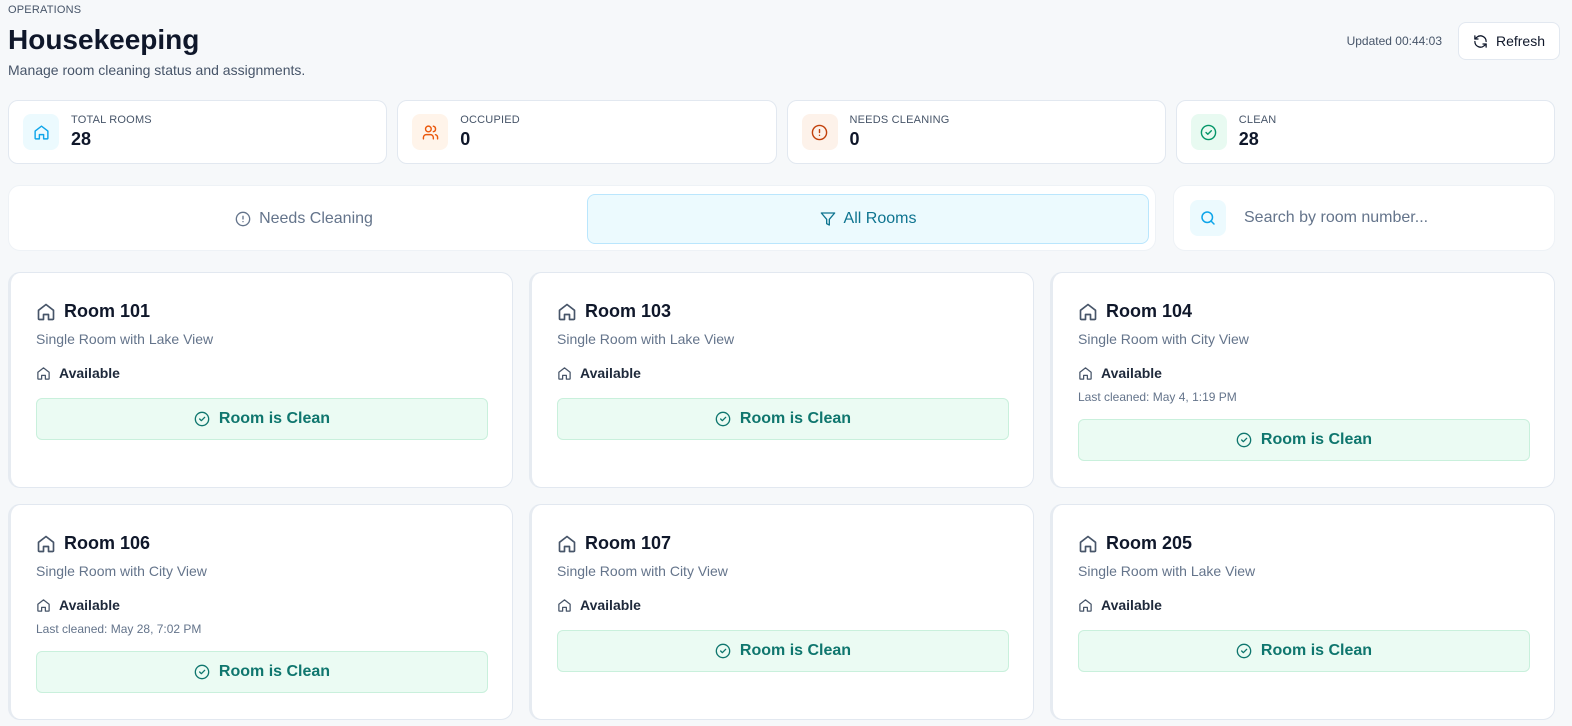  Describe the element at coordinates (1149, 543) in the screenshot. I see `room-number: Room 205` at that location.